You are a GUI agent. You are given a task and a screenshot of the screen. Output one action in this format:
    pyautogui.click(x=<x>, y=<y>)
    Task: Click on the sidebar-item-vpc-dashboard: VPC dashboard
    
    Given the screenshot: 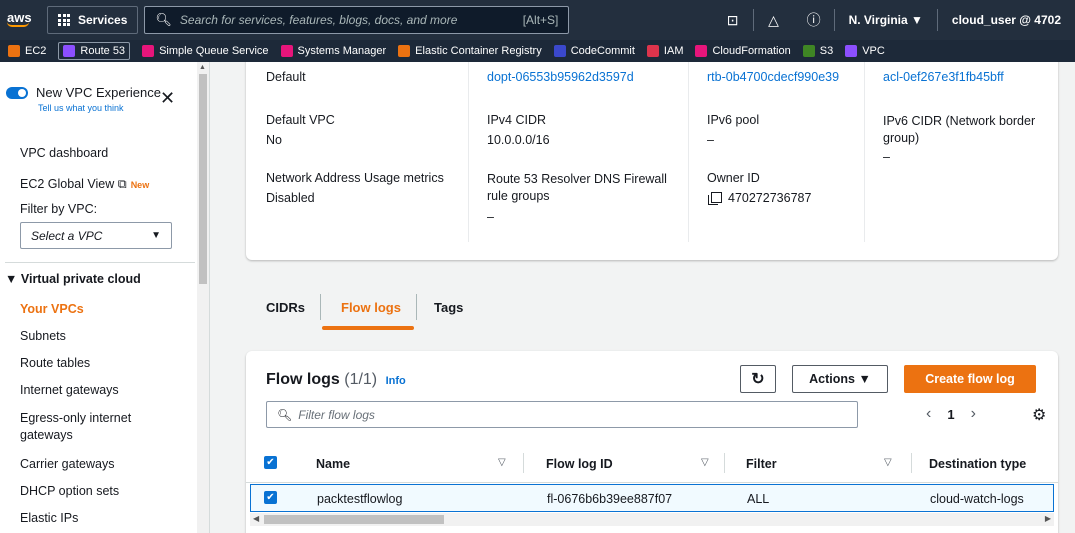 What is the action you would take?
    pyautogui.click(x=64, y=153)
    